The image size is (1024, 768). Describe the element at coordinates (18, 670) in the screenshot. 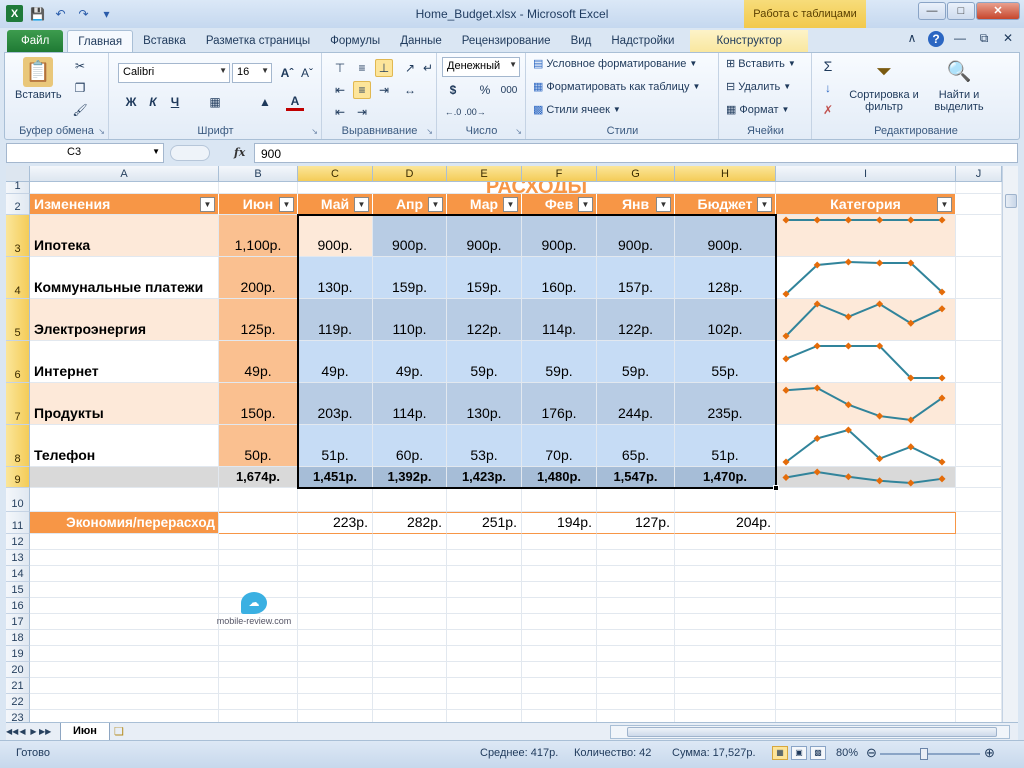

I see `row-header: 20` at that location.